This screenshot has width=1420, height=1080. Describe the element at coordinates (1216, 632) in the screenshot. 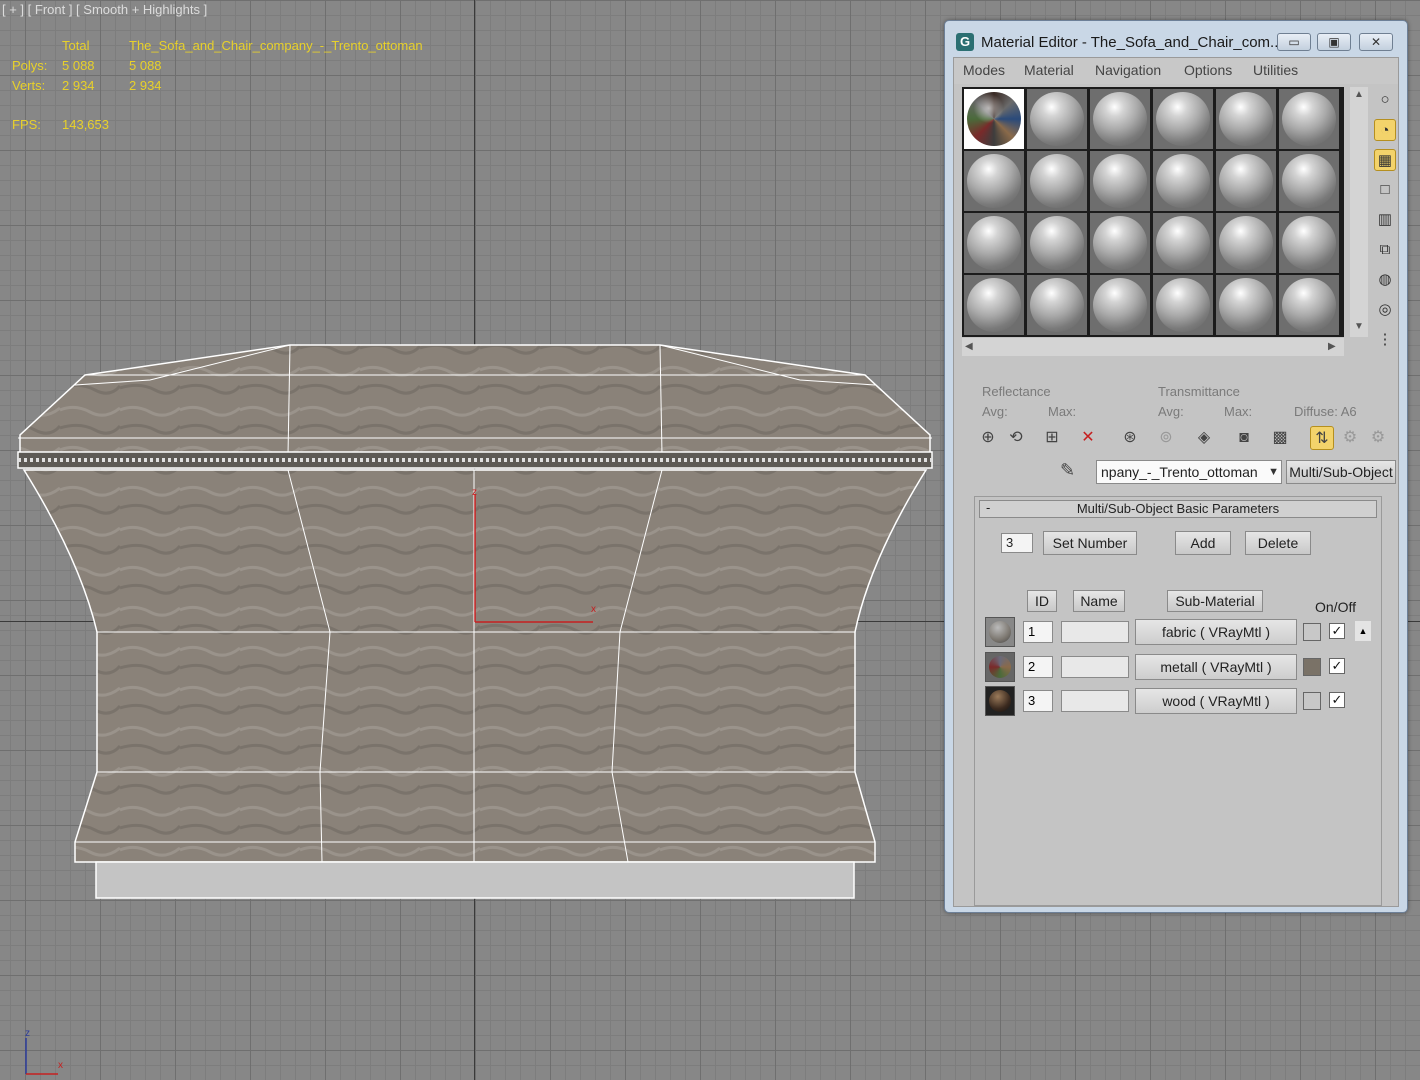

I see `sub-material-button: fabric ( VRayMtl )` at that location.